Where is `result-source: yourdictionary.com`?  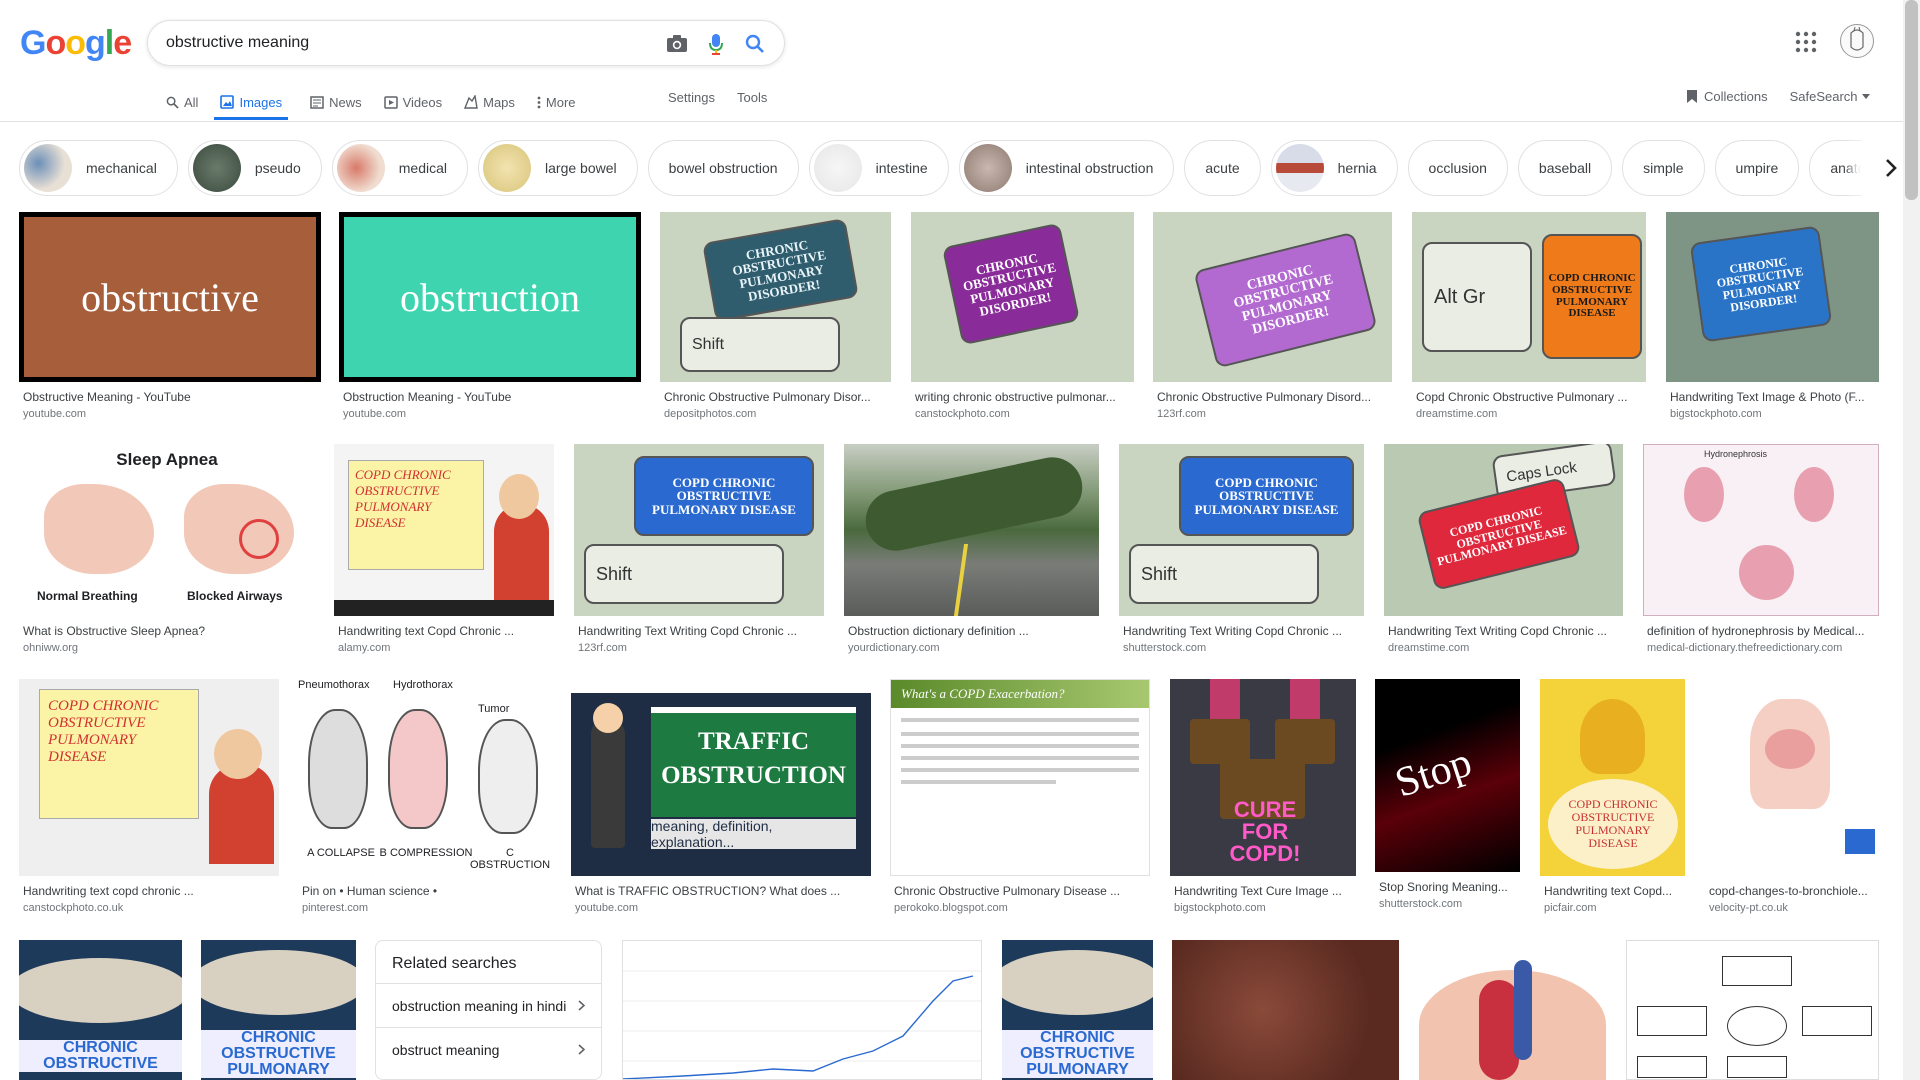 result-source: yourdictionary.com is located at coordinates (894, 648).